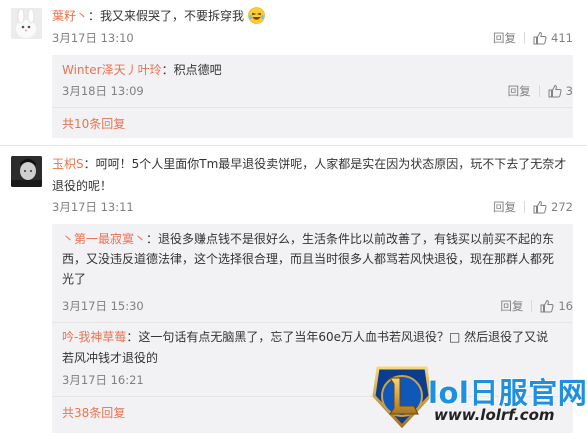 This screenshot has height=433, width=587. What do you see at coordinates (68, 164) in the screenshot?
I see `comment-username: 玉枳S` at bounding box center [68, 164].